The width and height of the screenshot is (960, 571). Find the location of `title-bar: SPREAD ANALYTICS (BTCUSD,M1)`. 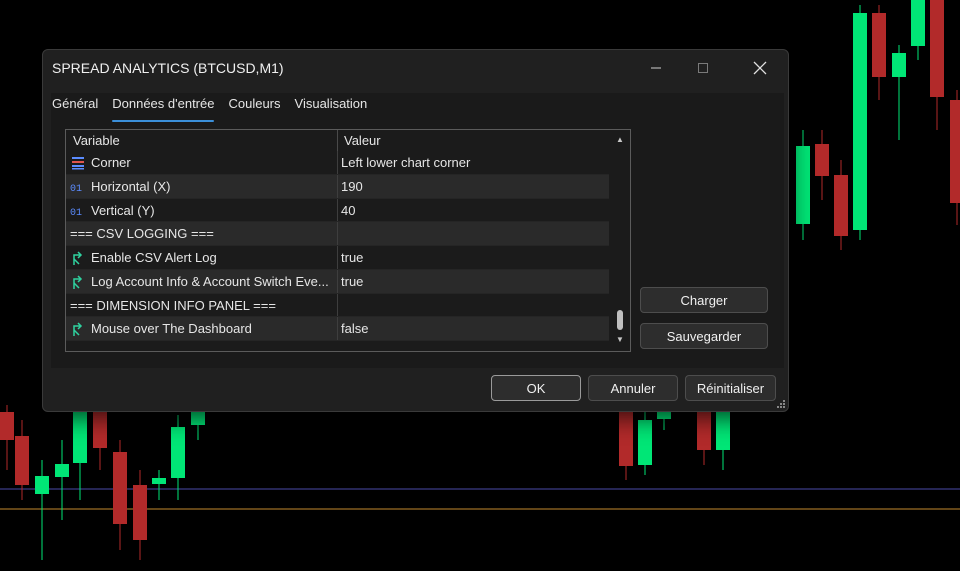

title-bar: SPREAD ANALYTICS (BTCUSD,M1) is located at coordinates (415, 68).